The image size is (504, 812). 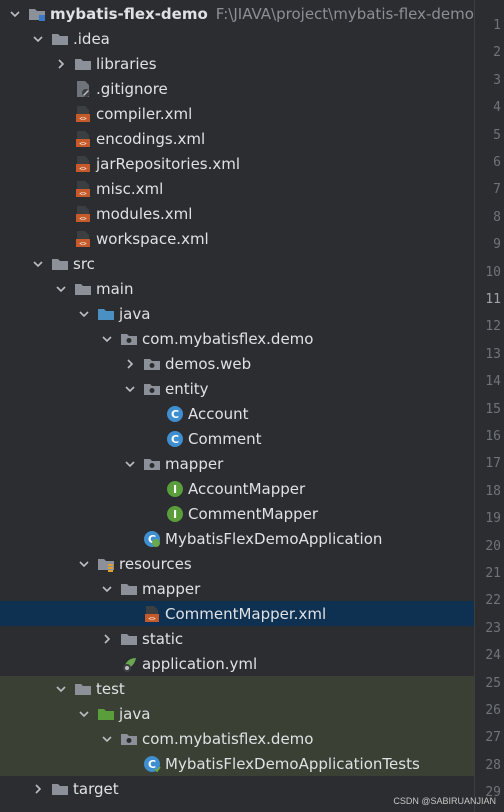 What do you see at coordinates (237, 638) in the screenshot?
I see `tree-row: static` at bounding box center [237, 638].